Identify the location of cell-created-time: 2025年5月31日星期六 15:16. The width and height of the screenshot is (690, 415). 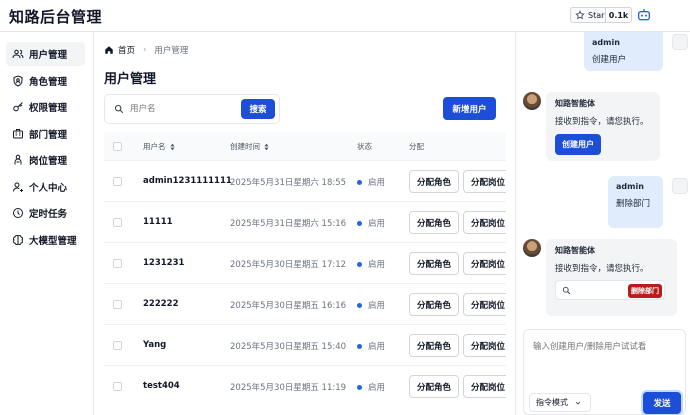
(288, 224).